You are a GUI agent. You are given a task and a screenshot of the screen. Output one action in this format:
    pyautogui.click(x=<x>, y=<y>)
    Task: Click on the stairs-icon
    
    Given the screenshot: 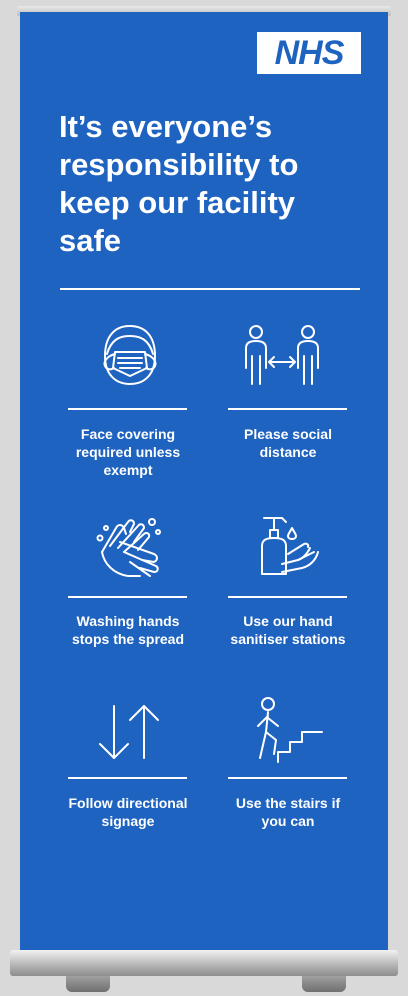 What is the action you would take?
    pyautogui.click(x=290, y=730)
    